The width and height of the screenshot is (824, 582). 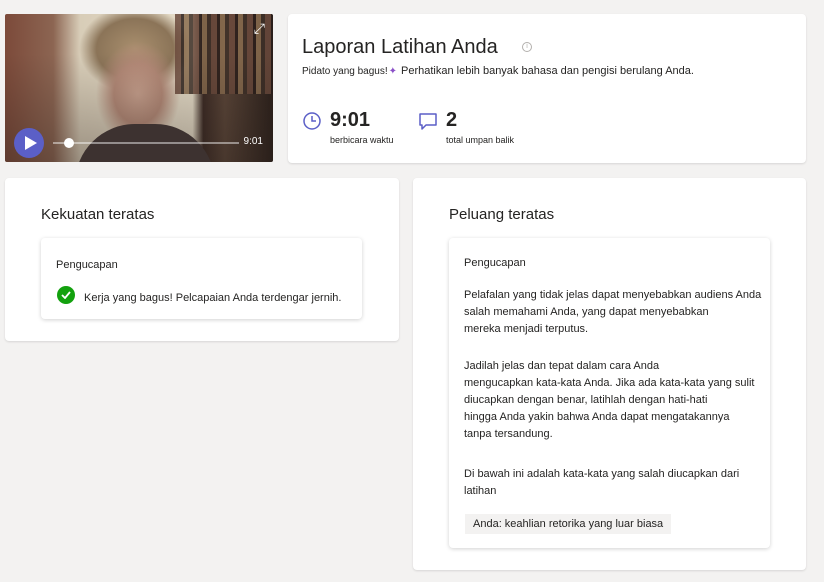 I want to click on opportunities-title: Peluang teratas, so click(x=502, y=214).